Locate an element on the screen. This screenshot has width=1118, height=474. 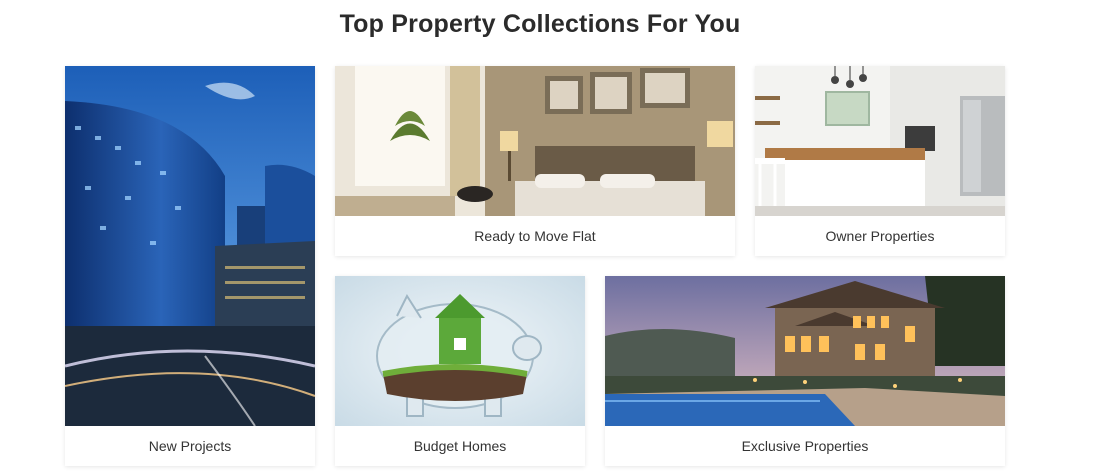
collection-card-exclusive-properties: Exclusive Properties is located at coordinates (805, 371).